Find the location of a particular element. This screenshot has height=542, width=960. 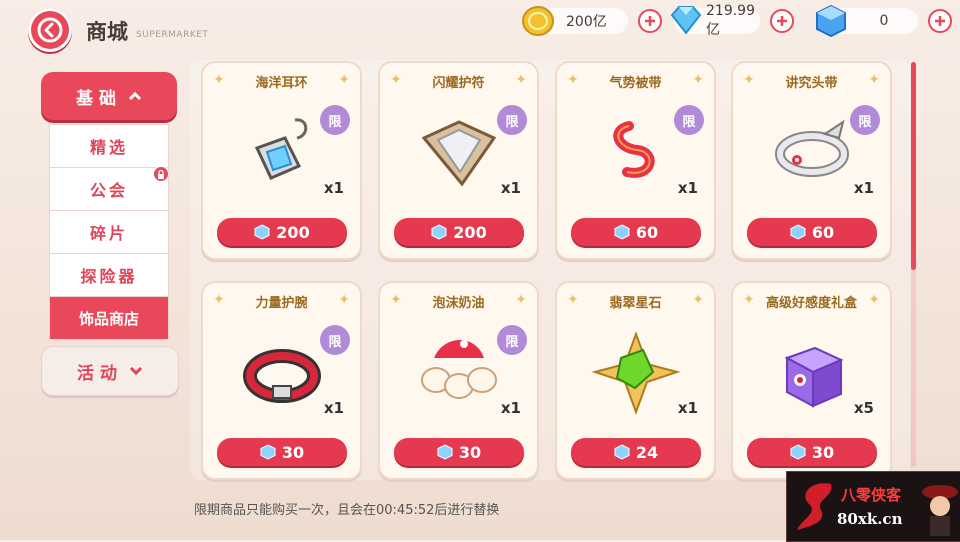

sidebar-item-featured: 精选 is located at coordinates (109, 146).